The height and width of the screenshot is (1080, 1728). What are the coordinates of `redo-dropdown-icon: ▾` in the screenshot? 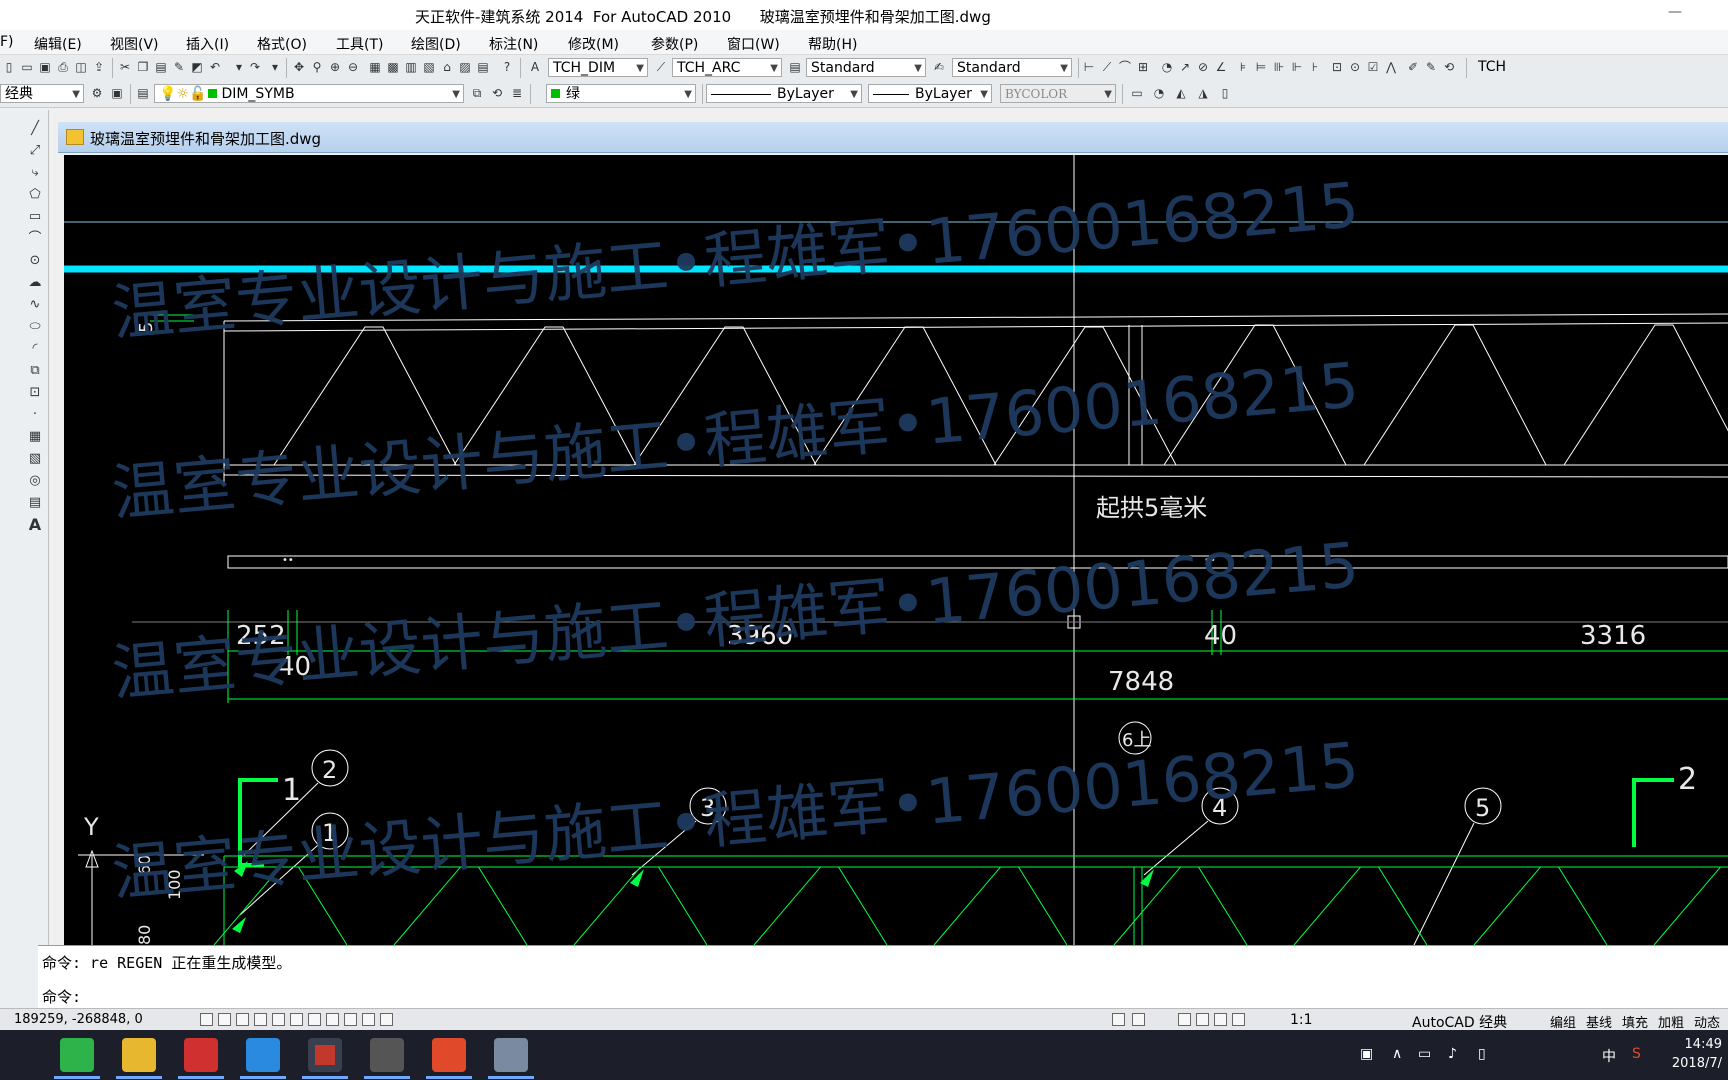 It's located at (275, 67).